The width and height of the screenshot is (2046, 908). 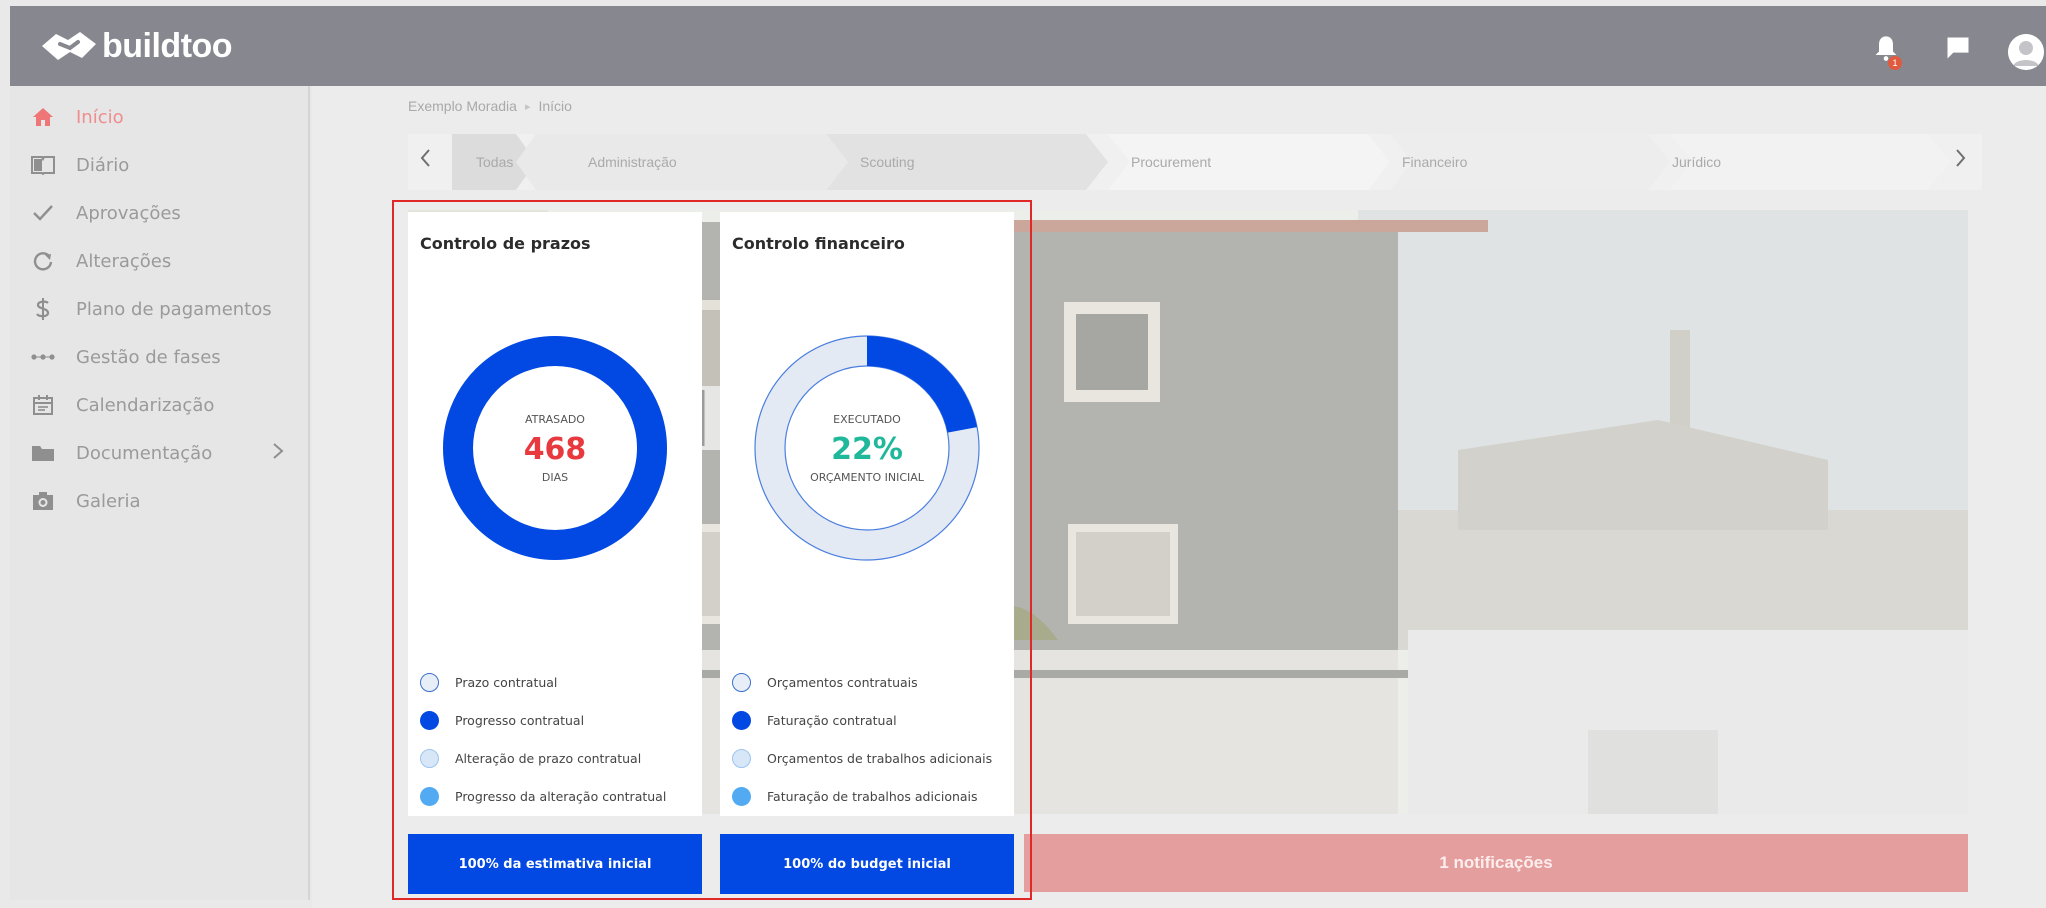 What do you see at coordinates (505, 243) in the screenshot?
I see `card-title: Controlo de prazos` at bounding box center [505, 243].